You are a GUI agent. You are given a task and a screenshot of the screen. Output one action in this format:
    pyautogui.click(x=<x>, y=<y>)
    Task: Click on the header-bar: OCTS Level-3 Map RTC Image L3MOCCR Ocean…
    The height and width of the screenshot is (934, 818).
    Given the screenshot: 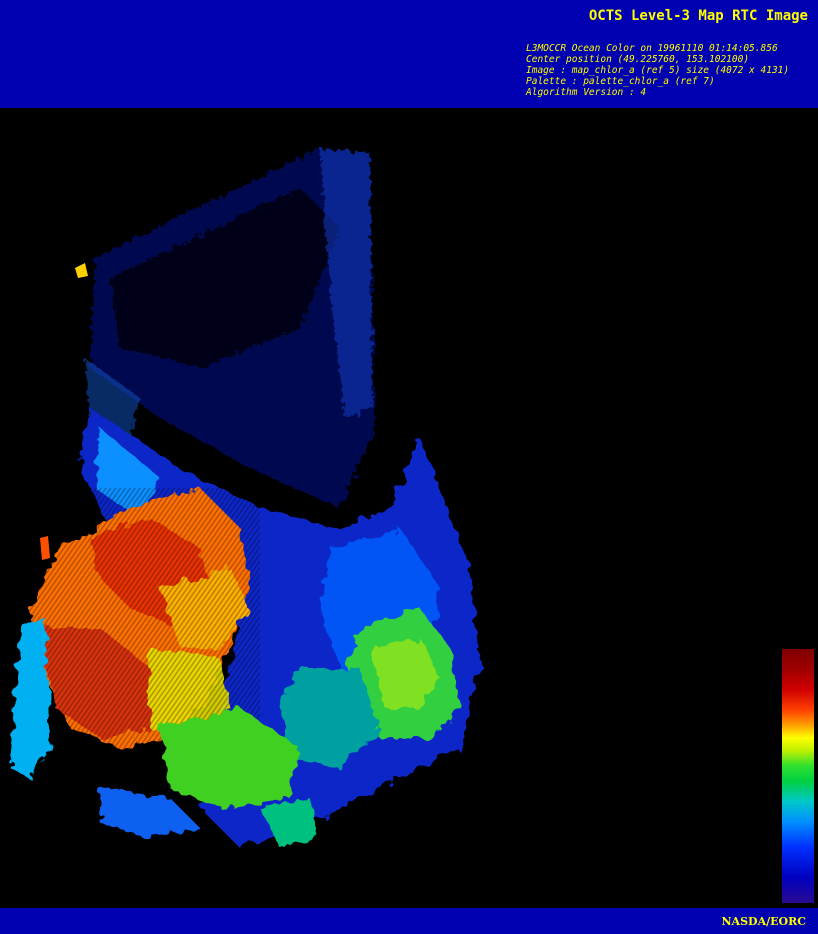 What is the action you would take?
    pyautogui.click(x=409, y=54)
    